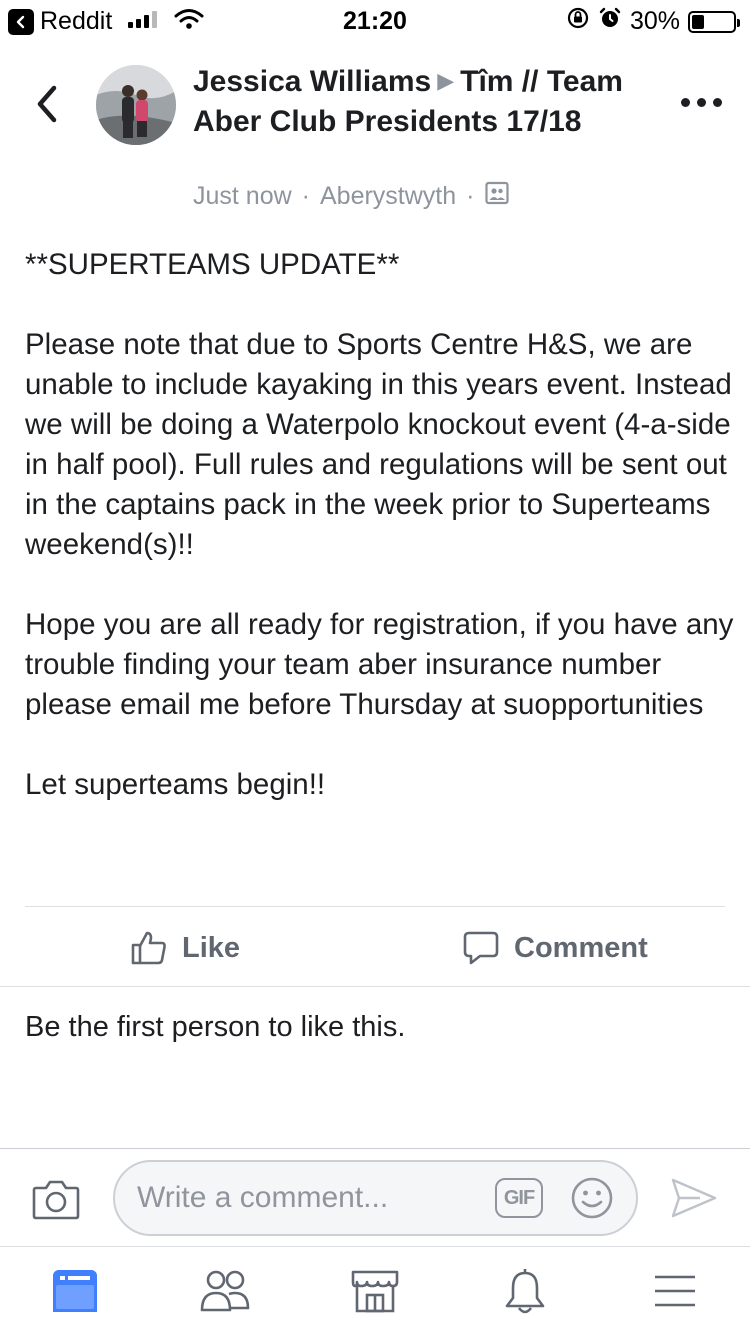 This screenshot has width=750, height=1334. I want to click on send-icon, so click(694, 1198).